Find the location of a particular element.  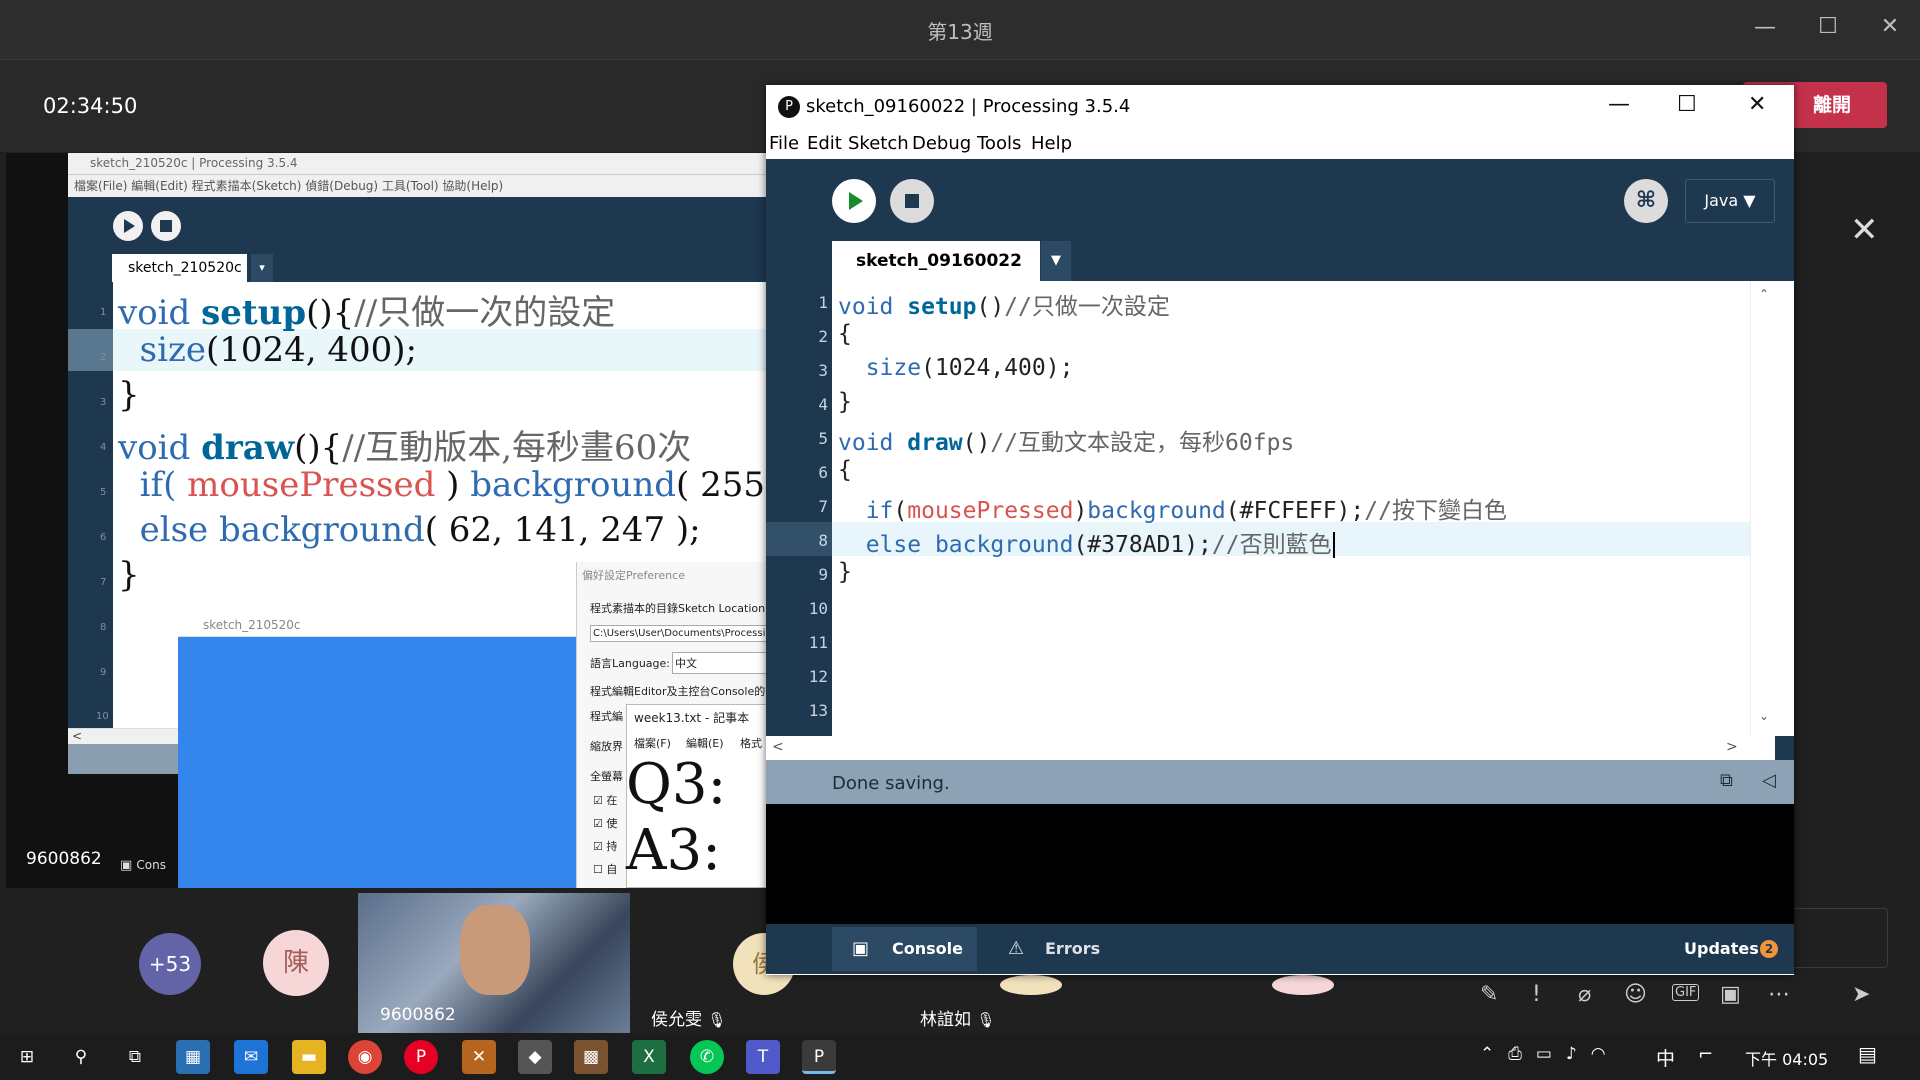

menu-help: Help is located at coordinates (1051, 143).